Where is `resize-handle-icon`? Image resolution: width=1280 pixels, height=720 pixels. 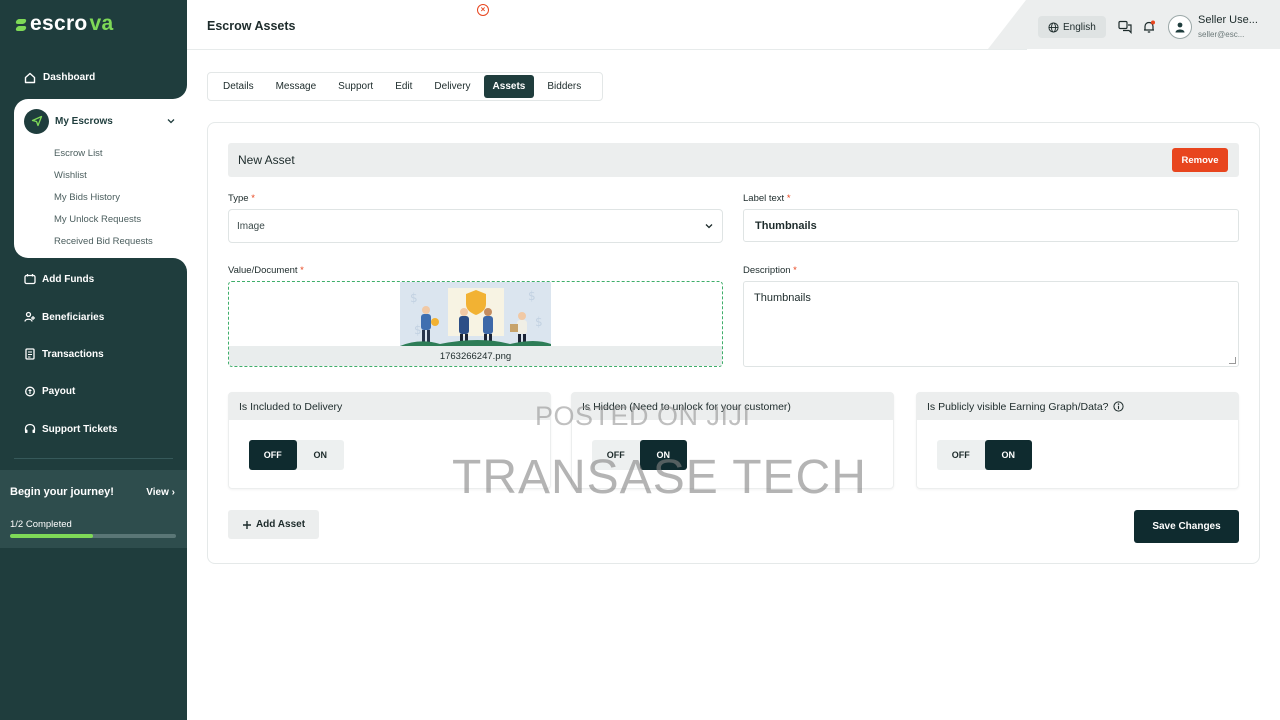
resize-handle-icon is located at coordinates (1232, 360).